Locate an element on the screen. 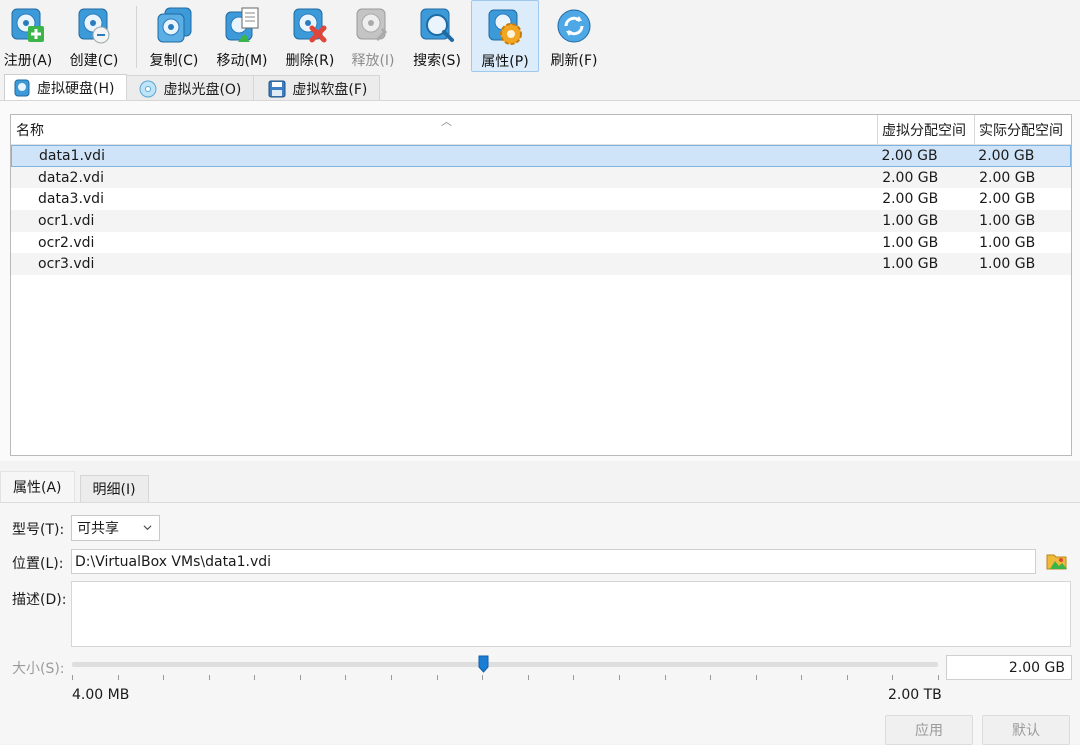  refresh-label: 刷新(F) is located at coordinates (574, 61).